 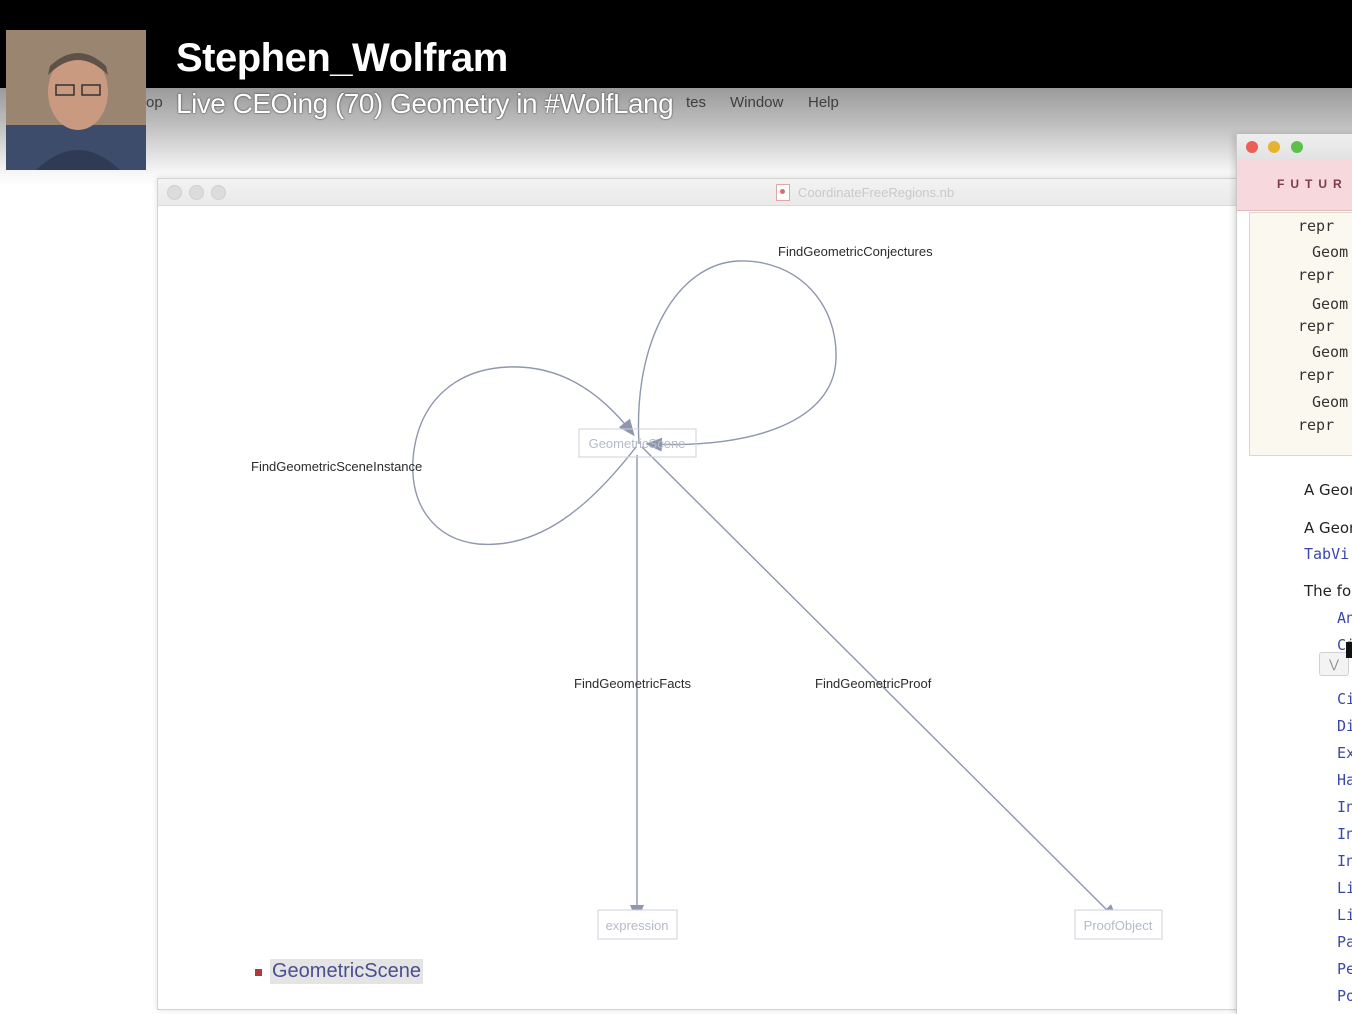 What do you see at coordinates (1334, 664) in the screenshot?
I see `chevron-down-icon: ⋁` at bounding box center [1334, 664].